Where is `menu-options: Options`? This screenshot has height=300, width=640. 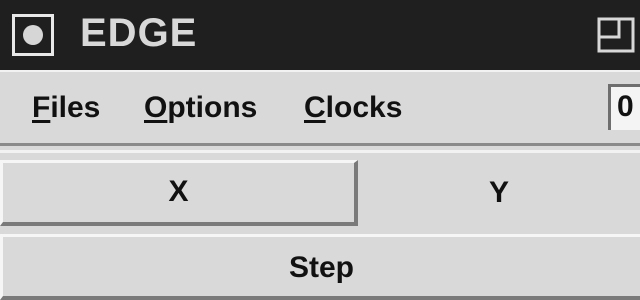 menu-options: Options is located at coordinates (200, 108).